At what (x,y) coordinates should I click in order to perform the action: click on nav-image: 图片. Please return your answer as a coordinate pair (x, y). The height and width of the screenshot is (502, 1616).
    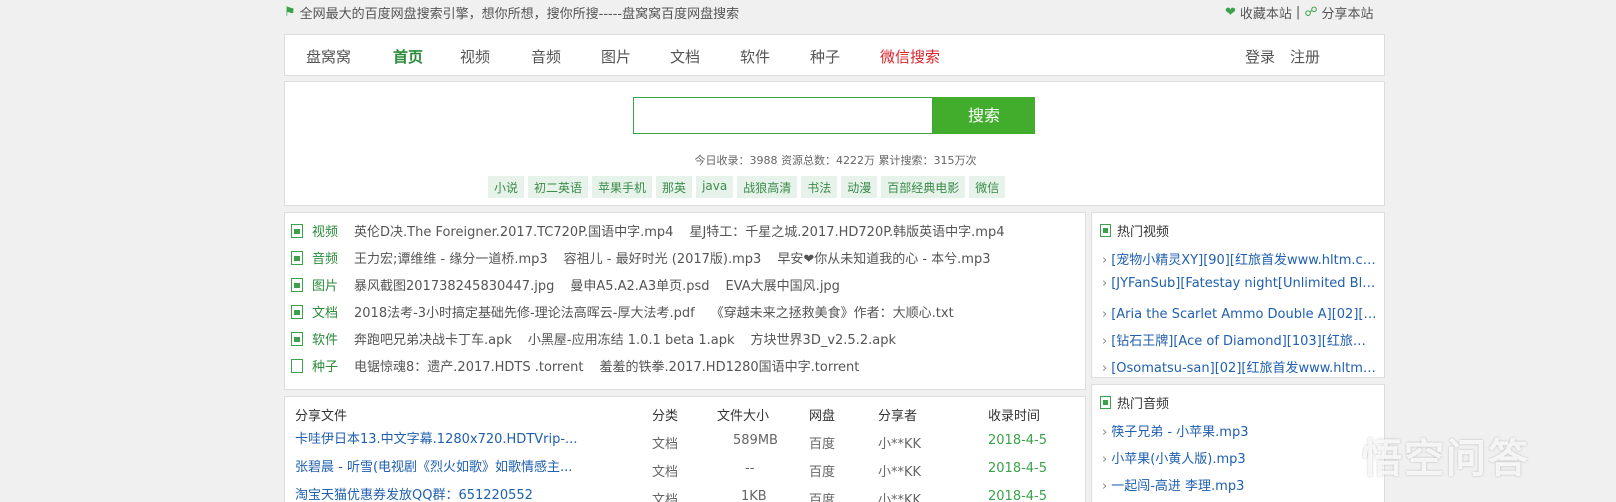
    Looking at the image, I should click on (616, 56).